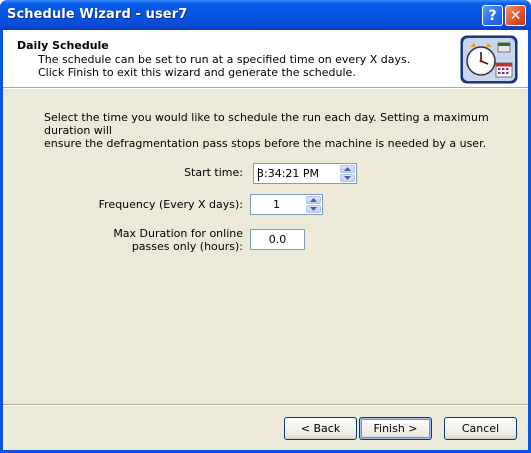 The width and height of the screenshot is (531, 453). What do you see at coordinates (395, 428) in the screenshot?
I see `finish-button: Finish >` at bounding box center [395, 428].